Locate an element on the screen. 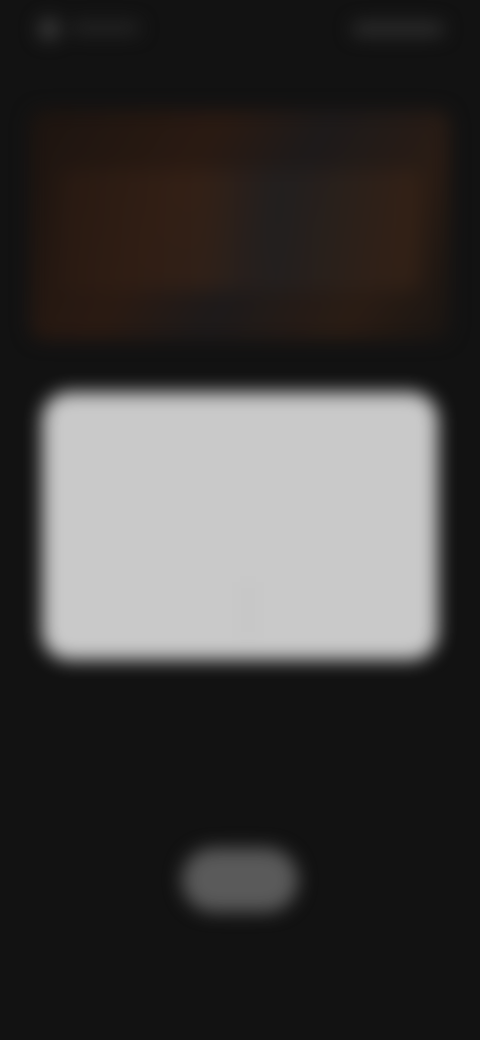  app-icon is located at coordinates (49, 29).